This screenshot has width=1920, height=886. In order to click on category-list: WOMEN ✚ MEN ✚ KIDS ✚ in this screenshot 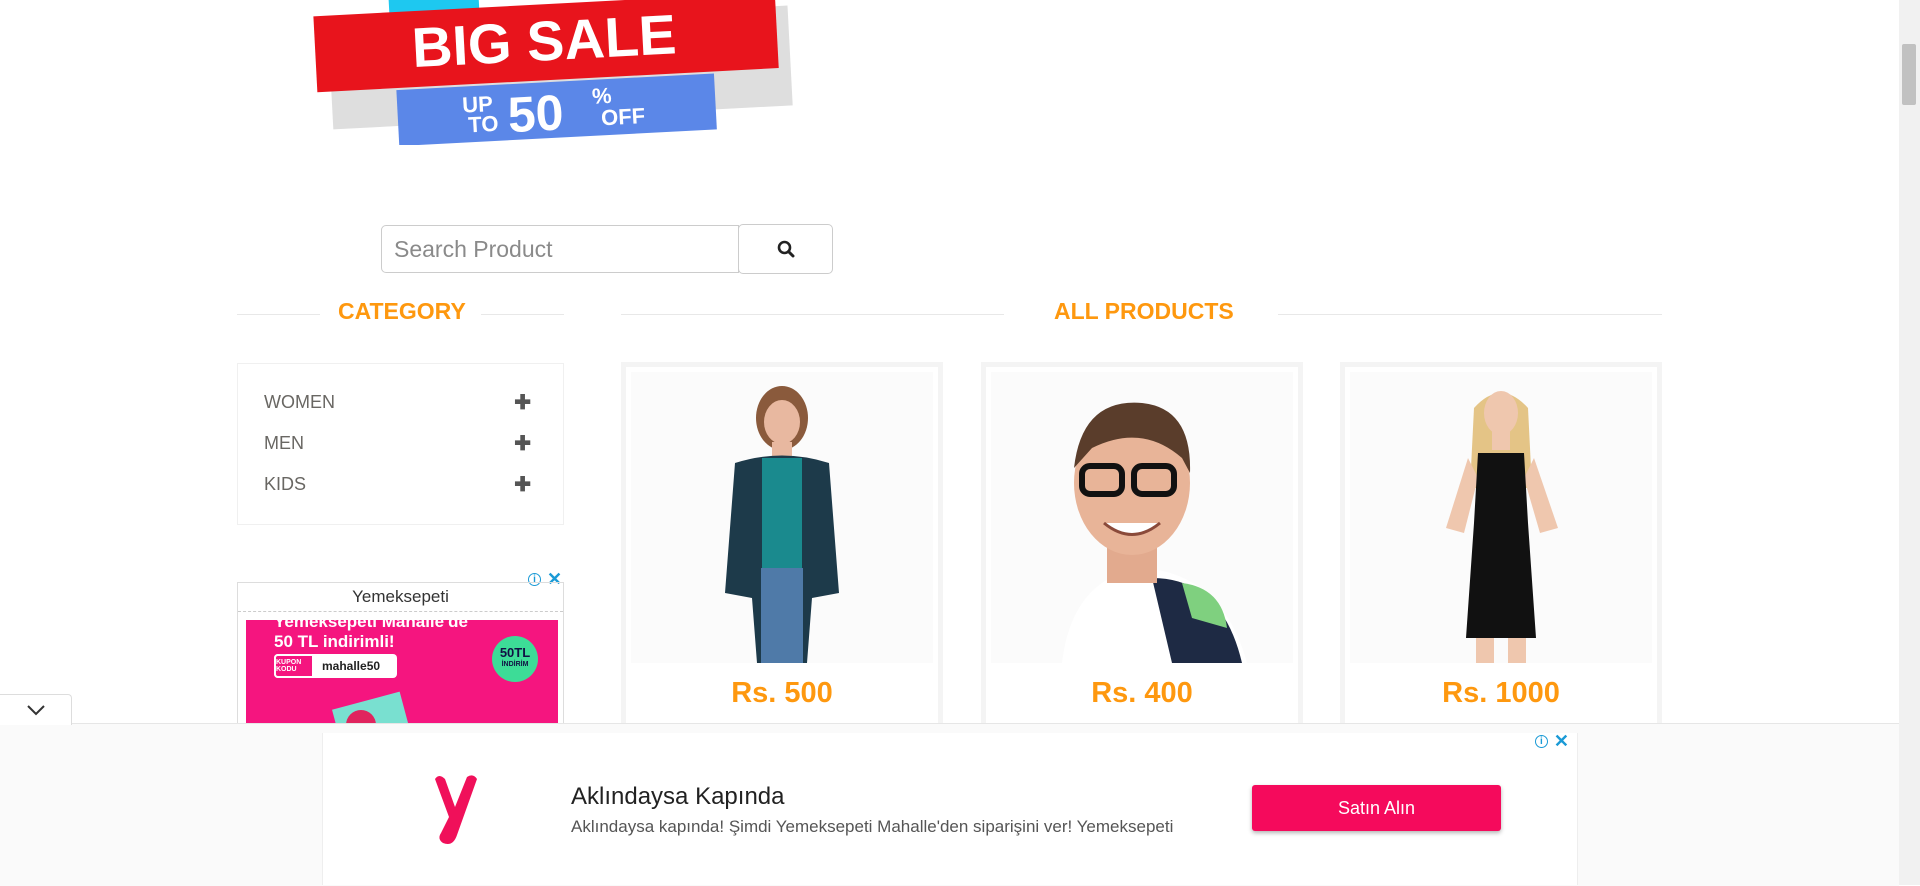, I will do `click(400, 444)`.